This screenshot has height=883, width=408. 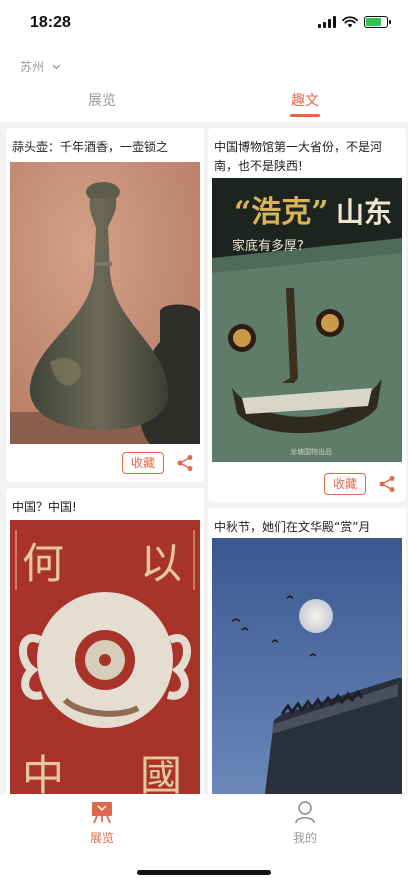 I want to click on nav-profile: 我的, so click(x=305, y=823).